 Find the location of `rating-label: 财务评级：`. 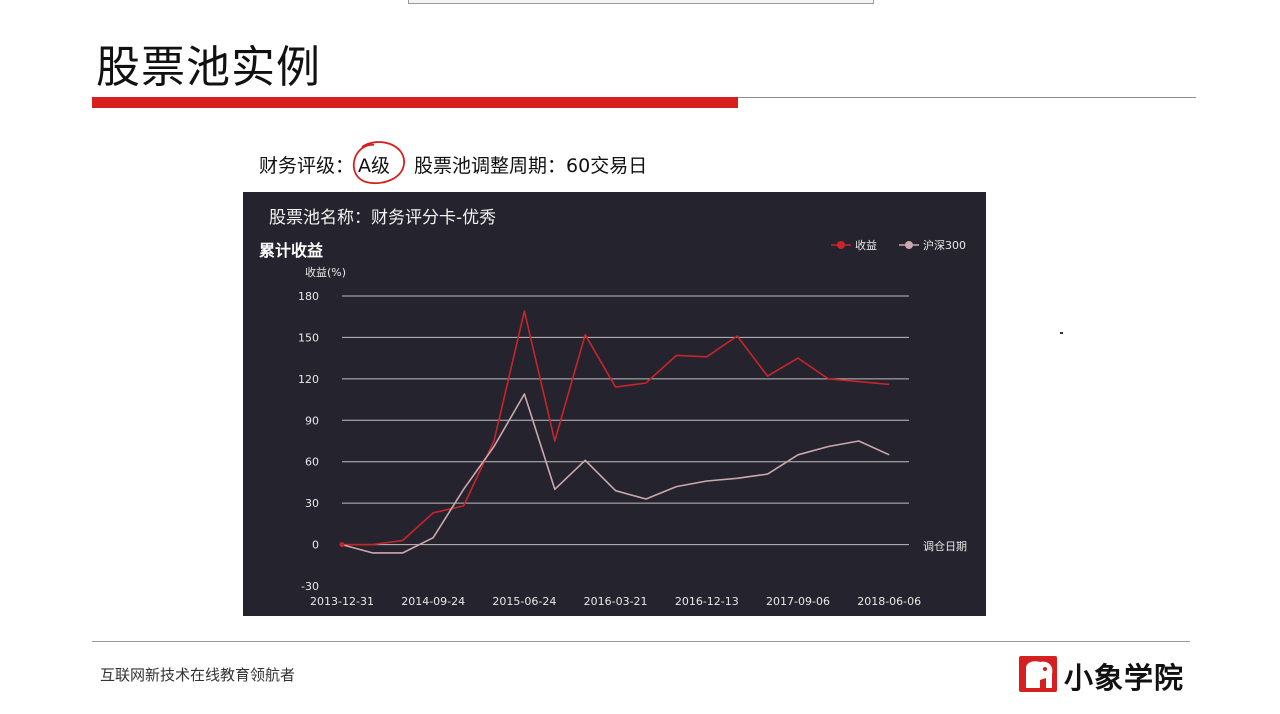

rating-label: 财务评级： is located at coordinates (307, 166).